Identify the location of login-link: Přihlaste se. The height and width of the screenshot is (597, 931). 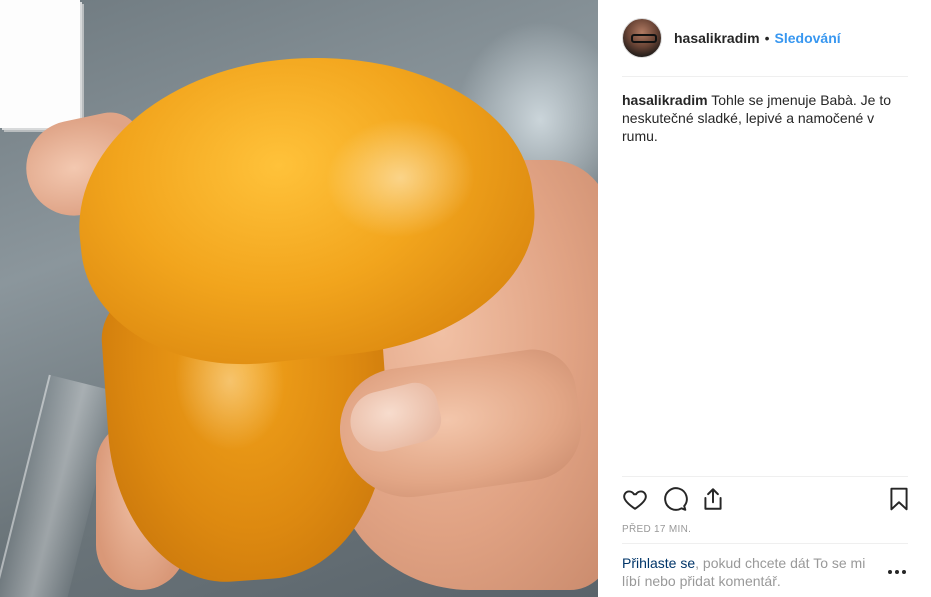
(658, 563).